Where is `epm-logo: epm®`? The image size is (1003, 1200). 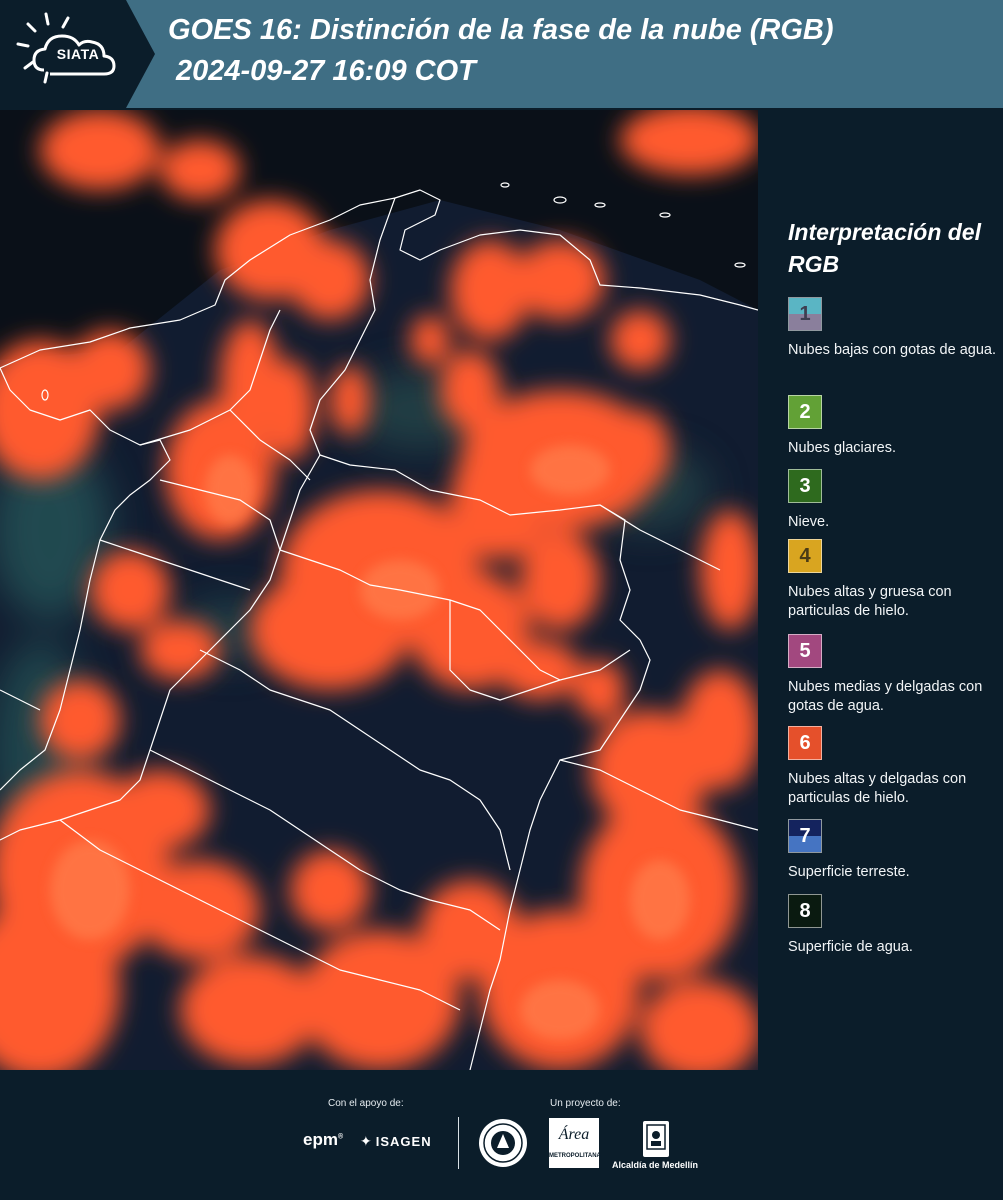
epm-logo: epm® is located at coordinates (323, 1140).